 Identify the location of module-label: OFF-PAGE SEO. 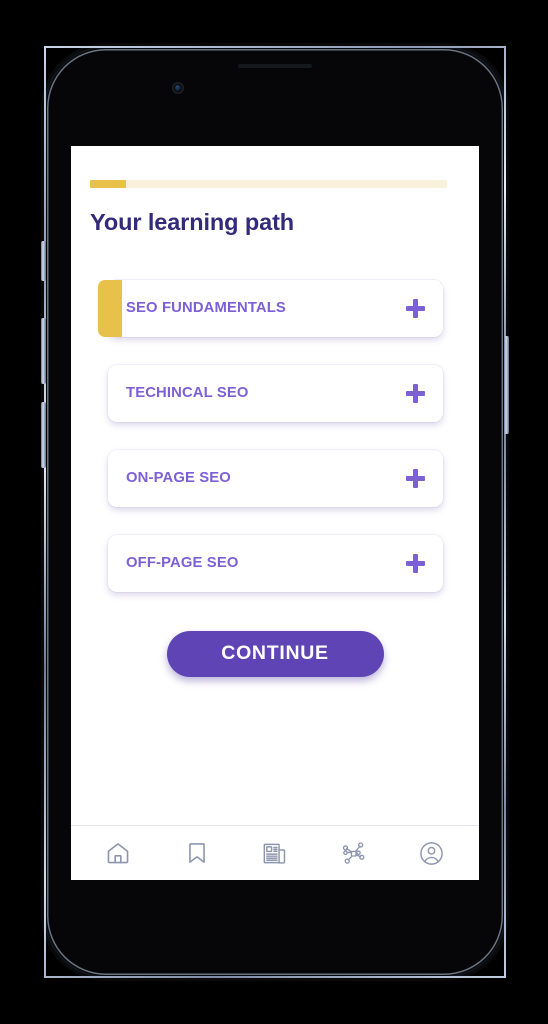
(182, 563).